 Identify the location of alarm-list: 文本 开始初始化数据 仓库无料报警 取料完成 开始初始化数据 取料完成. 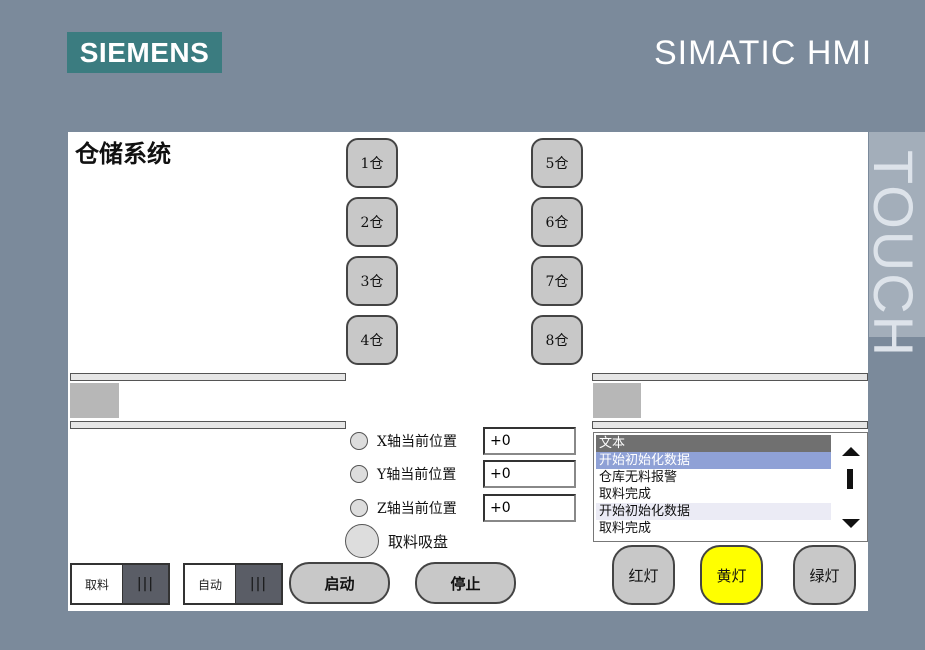
(730, 487).